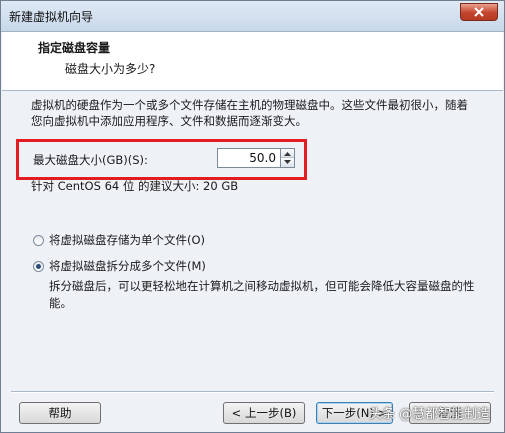  I want to click on spin-up-button, so click(287, 153).